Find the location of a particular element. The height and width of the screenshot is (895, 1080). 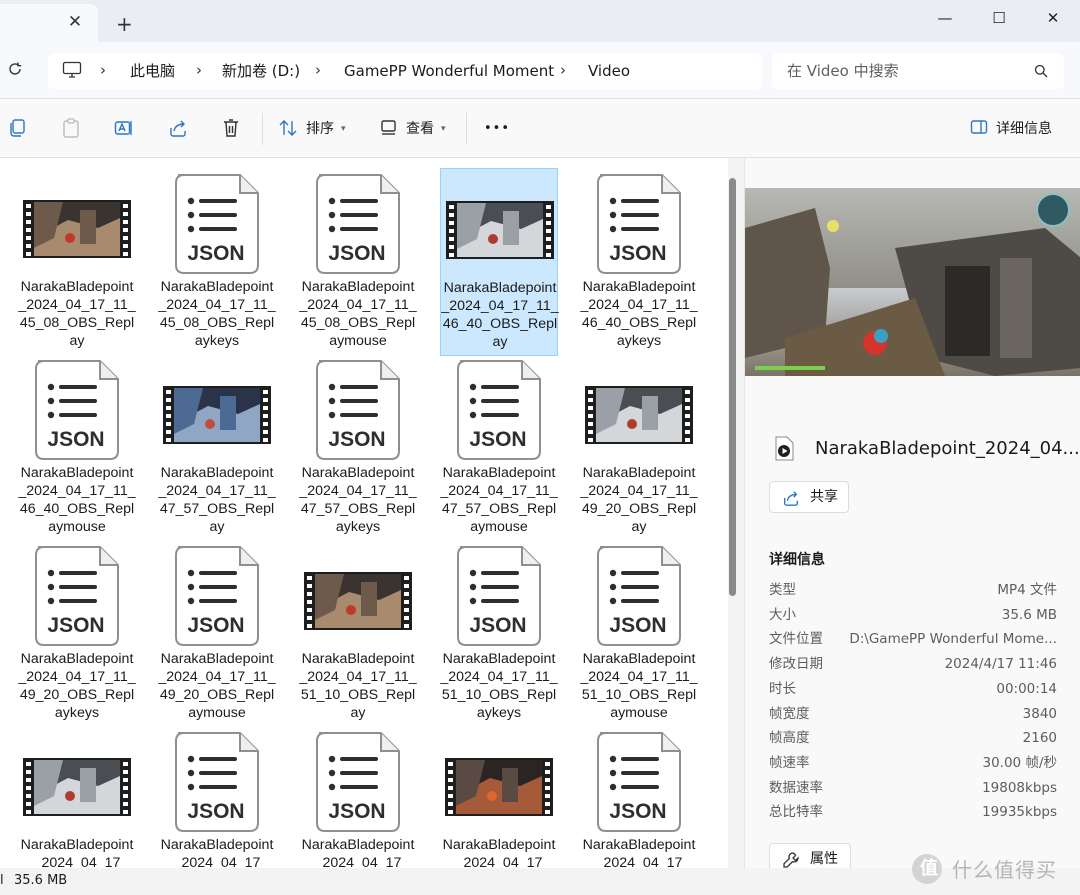

detail-key: 帧速率 is located at coordinates (789, 762).